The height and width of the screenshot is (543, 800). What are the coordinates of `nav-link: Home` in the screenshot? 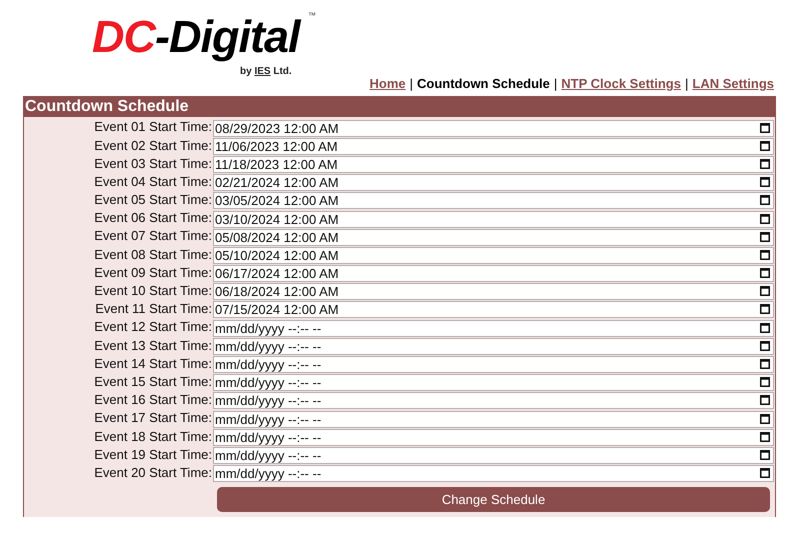 It's located at (388, 84).